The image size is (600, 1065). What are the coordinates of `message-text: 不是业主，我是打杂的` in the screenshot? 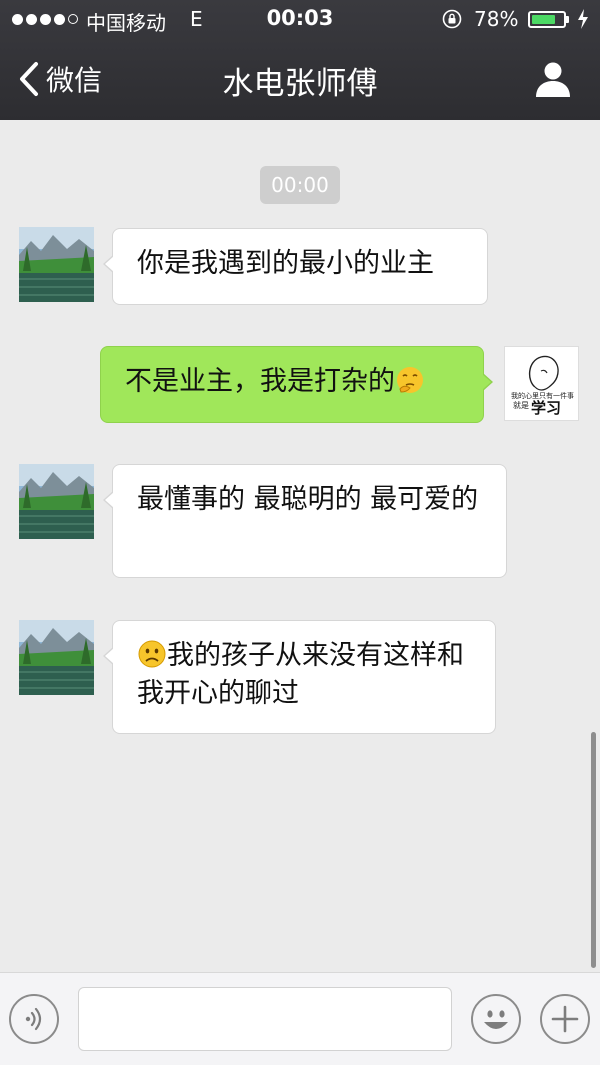 It's located at (260, 381).